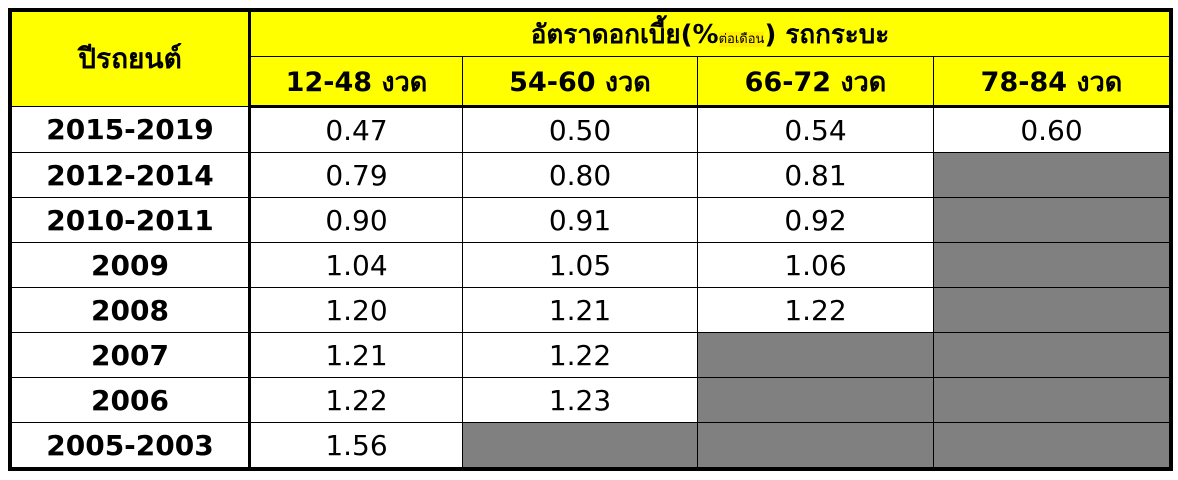 The height and width of the screenshot is (480, 1178). What do you see at coordinates (580, 129) in the screenshot?
I see `rate-cell: 0.50` at bounding box center [580, 129].